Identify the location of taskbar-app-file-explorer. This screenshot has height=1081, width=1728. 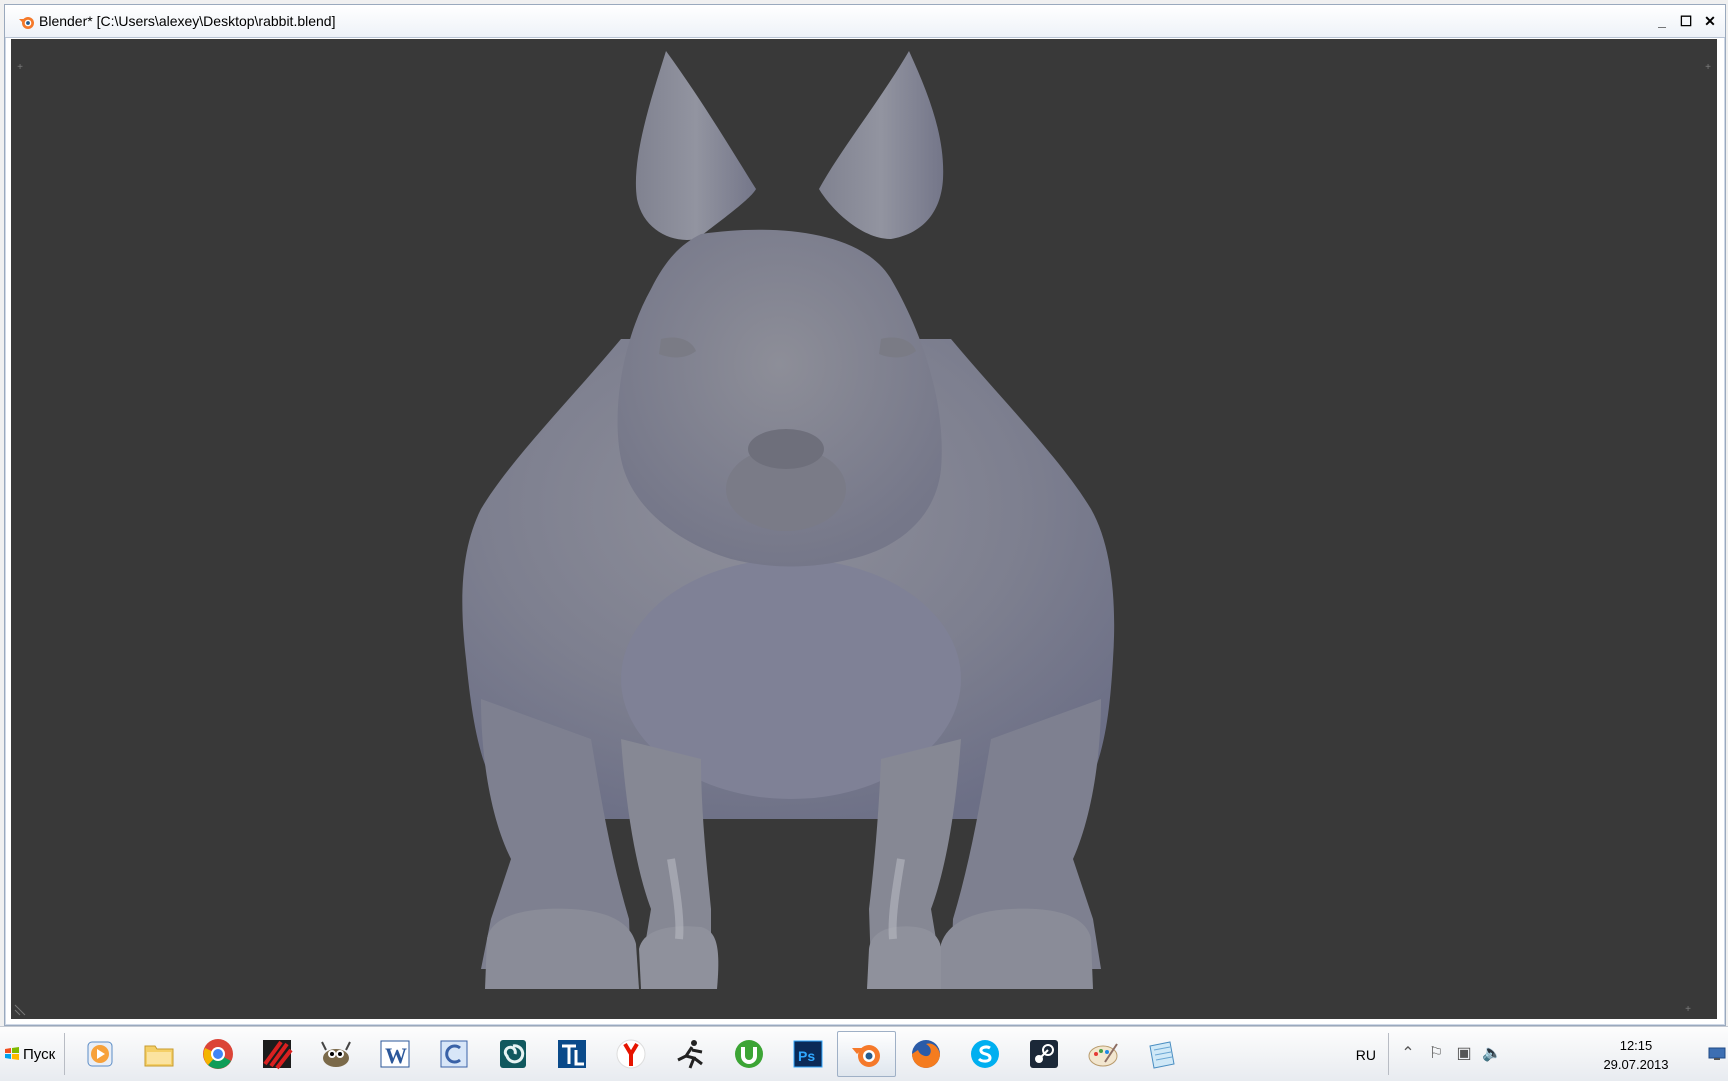
(158, 1054).